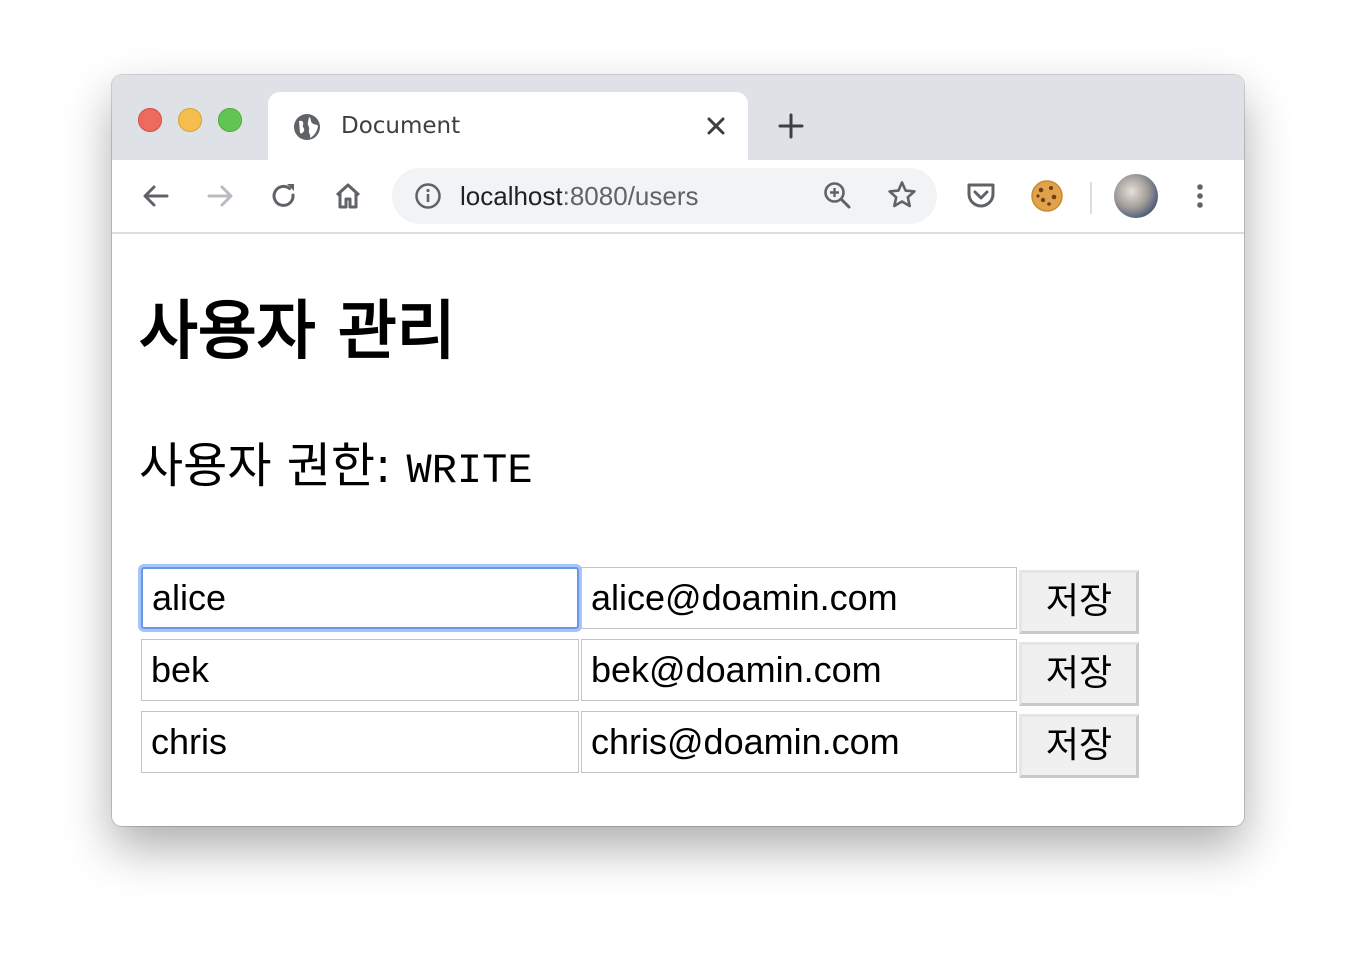 Image resolution: width=1356 pixels, height=974 pixels. What do you see at coordinates (156, 196) in the screenshot?
I see `arrow-left-icon` at bounding box center [156, 196].